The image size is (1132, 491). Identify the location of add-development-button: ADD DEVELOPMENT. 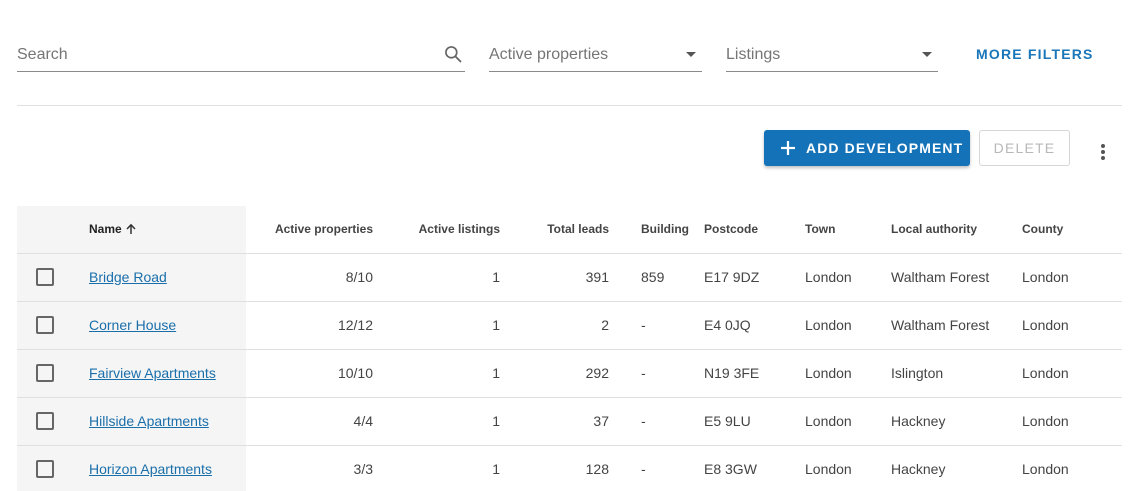
(867, 148).